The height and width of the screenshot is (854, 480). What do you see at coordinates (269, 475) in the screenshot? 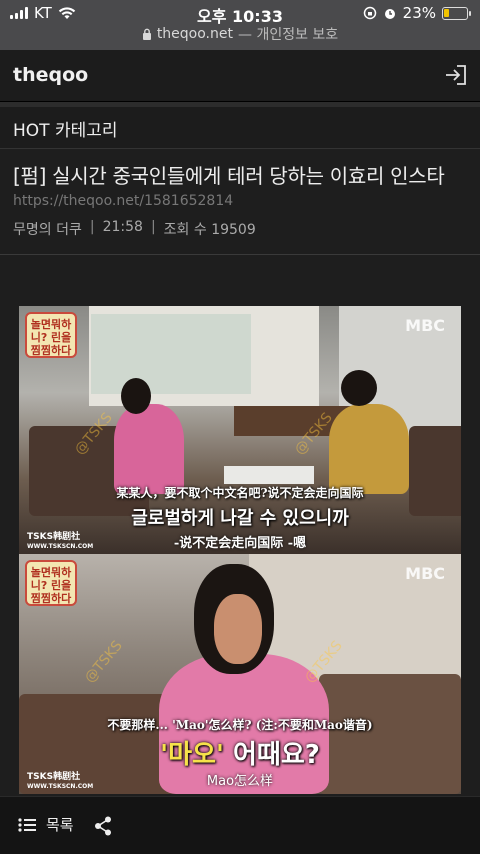
I see `coffee-table` at bounding box center [269, 475].